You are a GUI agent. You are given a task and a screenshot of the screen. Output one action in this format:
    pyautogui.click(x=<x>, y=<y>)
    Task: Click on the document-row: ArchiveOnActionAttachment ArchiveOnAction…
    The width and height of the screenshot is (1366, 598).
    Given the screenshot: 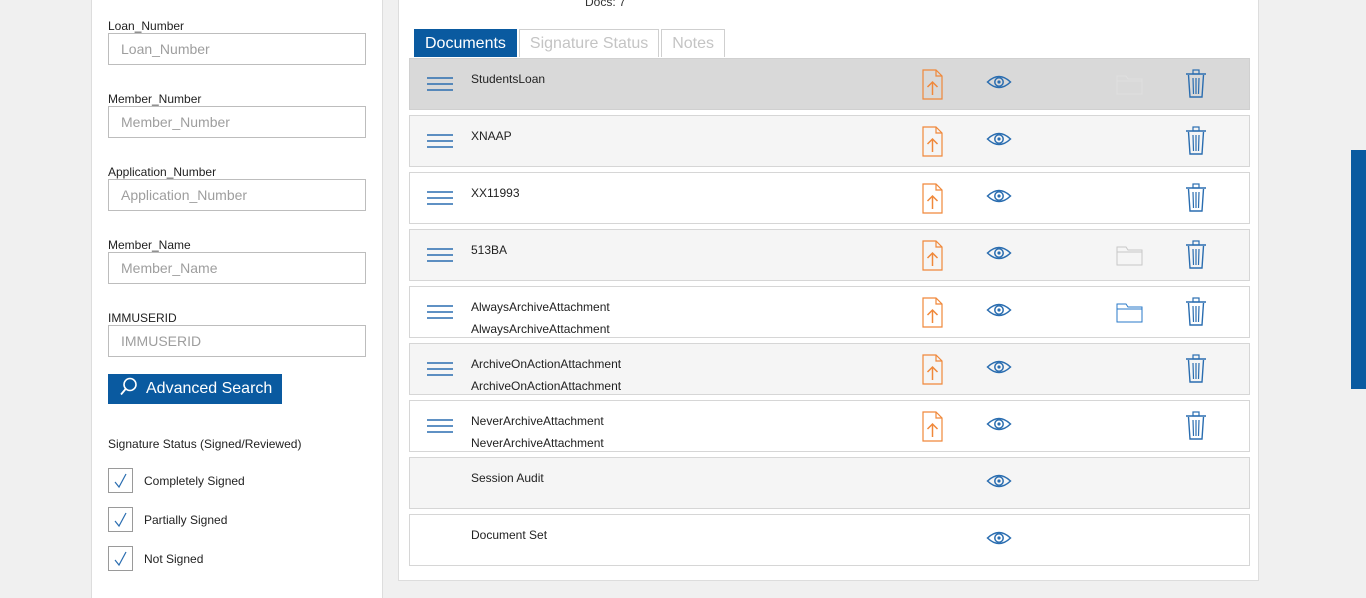 What is the action you would take?
    pyautogui.click(x=829, y=369)
    